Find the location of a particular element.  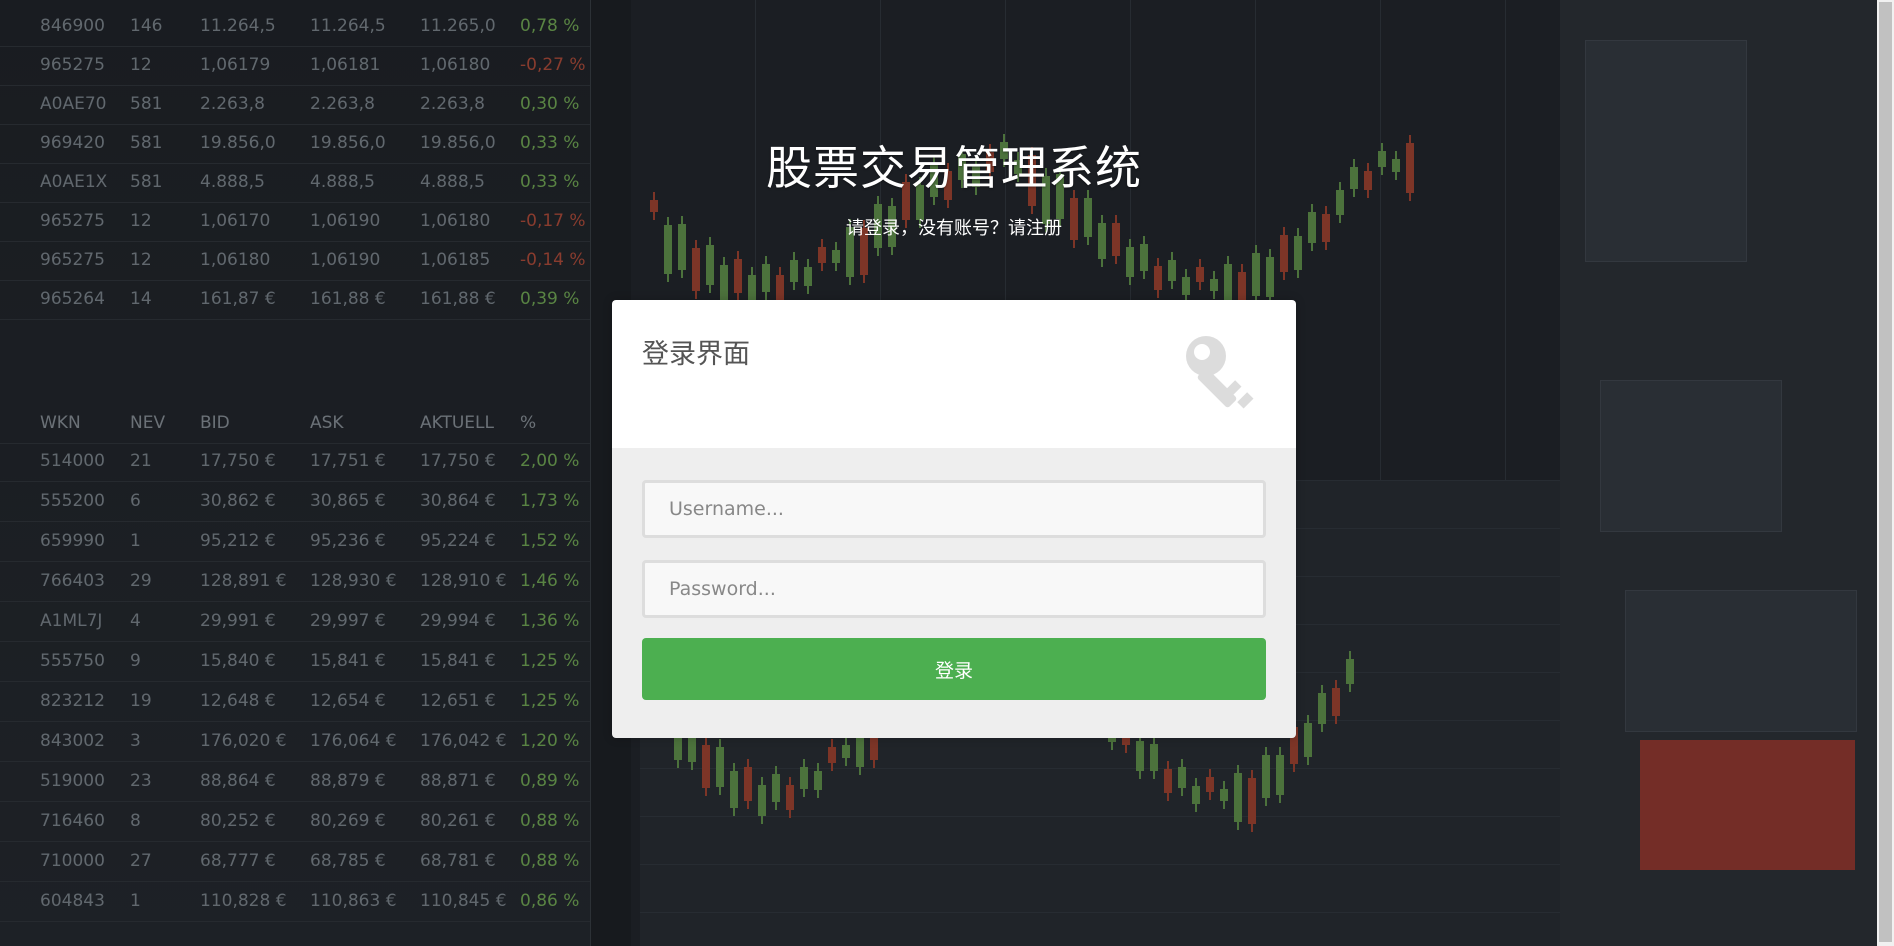

username-input is located at coordinates (954, 509).